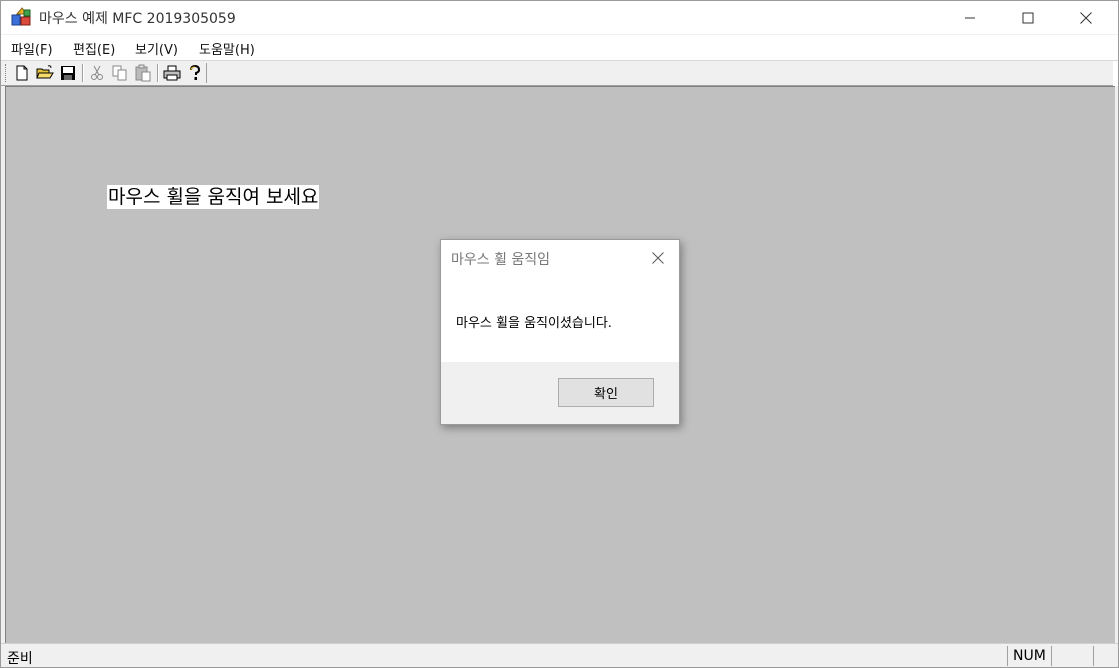  Describe the element at coordinates (120, 73) in the screenshot. I see `copy-icon` at that location.